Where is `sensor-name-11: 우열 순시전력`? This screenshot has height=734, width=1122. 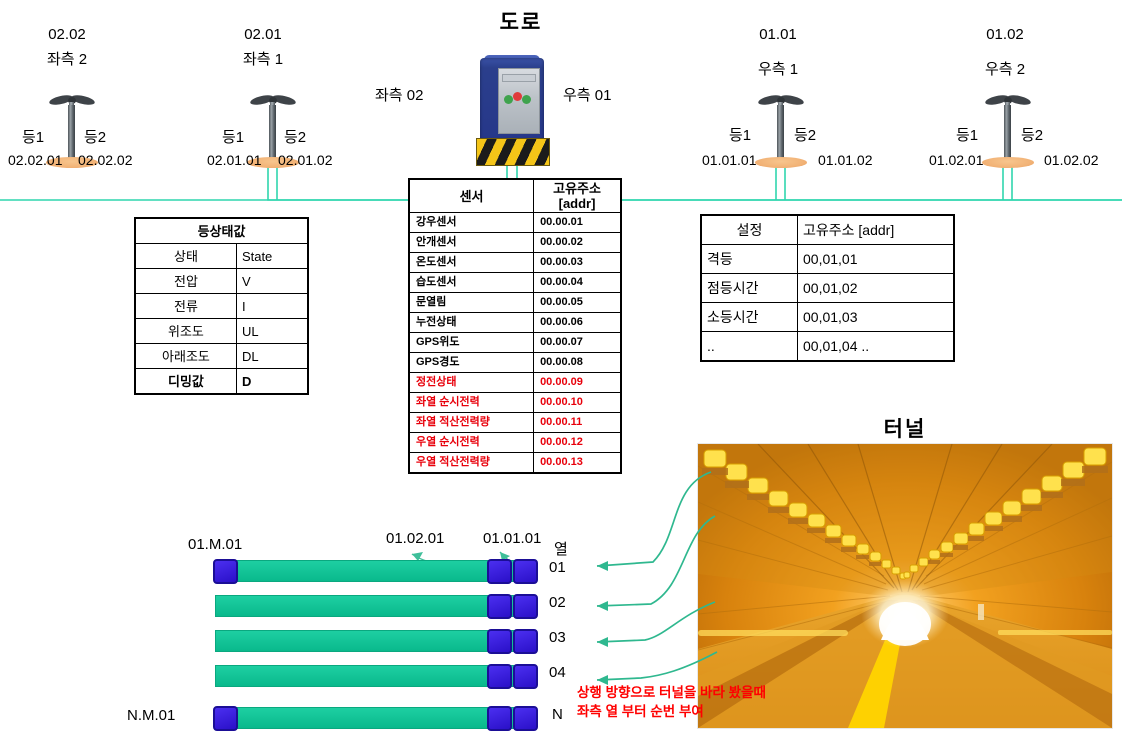
sensor-name-11: 우열 순시전력 is located at coordinates (471, 442).